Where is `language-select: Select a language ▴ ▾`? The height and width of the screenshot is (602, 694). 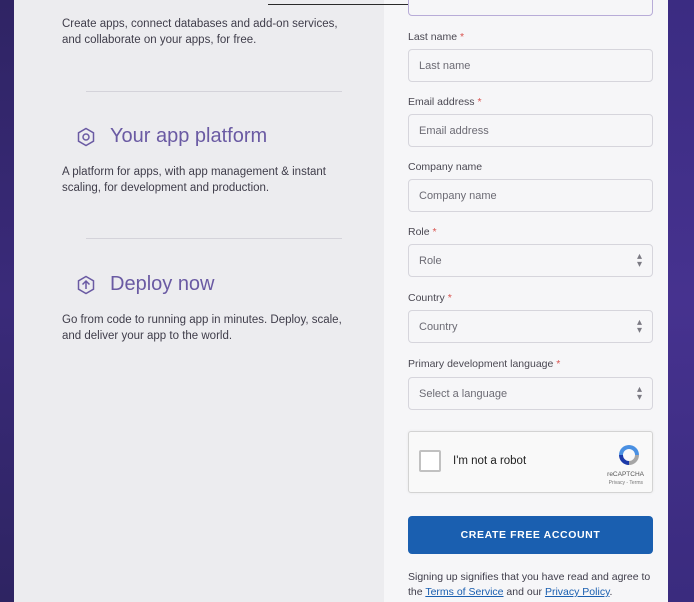
language-select: Select a language ▴ ▾ is located at coordinates (530, 393).